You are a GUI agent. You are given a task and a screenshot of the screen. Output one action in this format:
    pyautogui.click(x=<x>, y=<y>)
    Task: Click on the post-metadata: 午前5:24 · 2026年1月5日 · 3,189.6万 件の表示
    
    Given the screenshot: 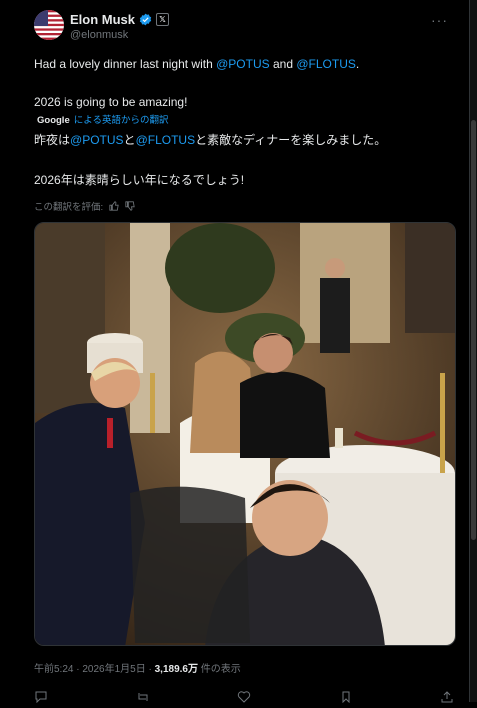 What is the action you would take?
    pyautogui.click(x=137, y=667)
    